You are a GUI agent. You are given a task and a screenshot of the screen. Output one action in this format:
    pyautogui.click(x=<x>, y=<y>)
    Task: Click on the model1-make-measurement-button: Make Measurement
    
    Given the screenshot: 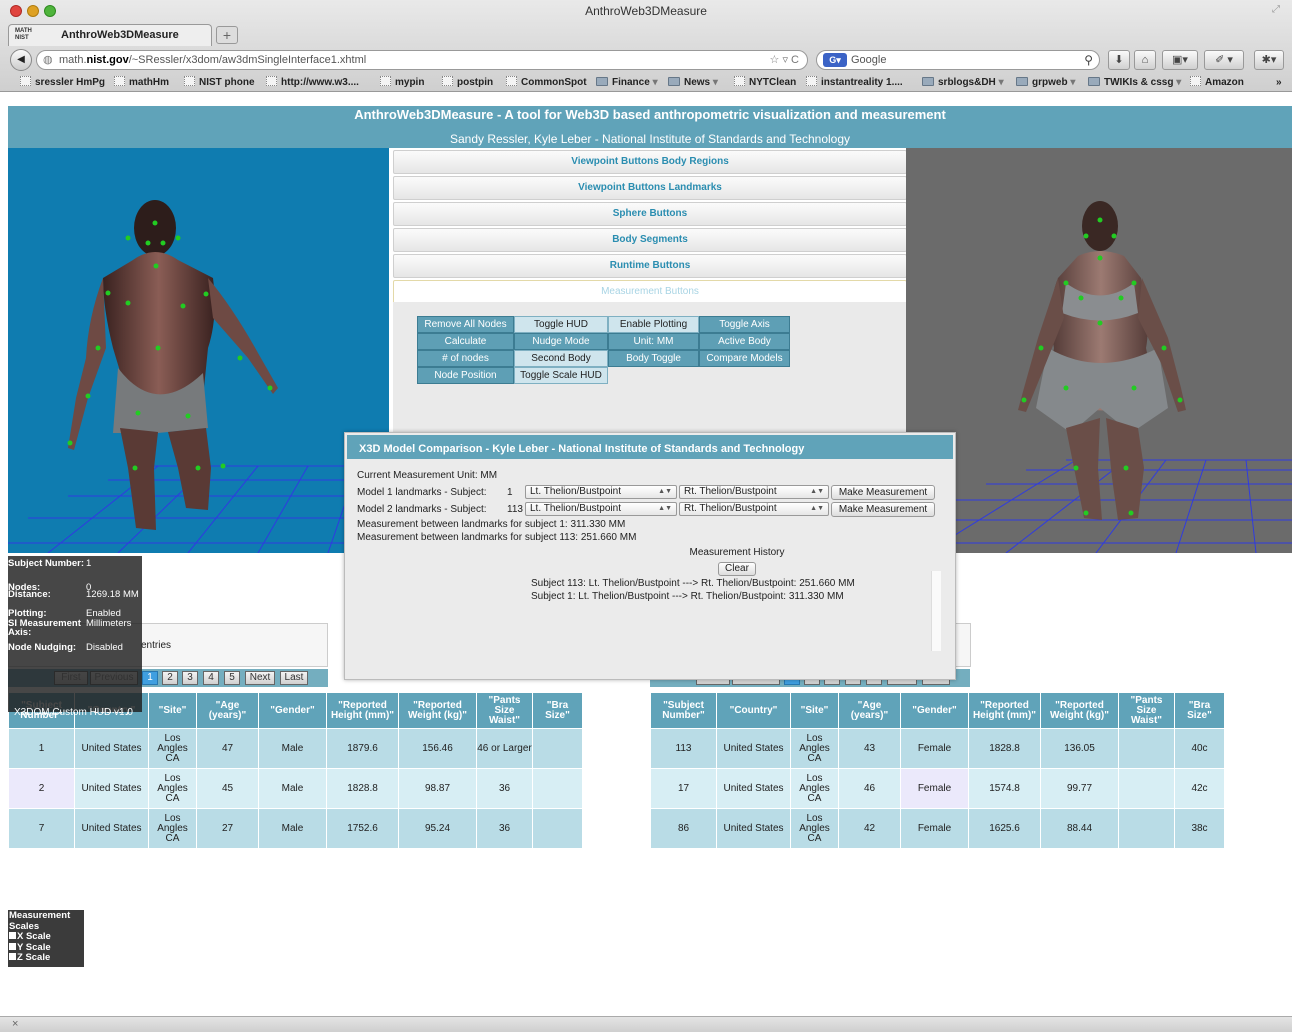 What is the action you would take?
    pyautogui.click(x=883, y=492)
    